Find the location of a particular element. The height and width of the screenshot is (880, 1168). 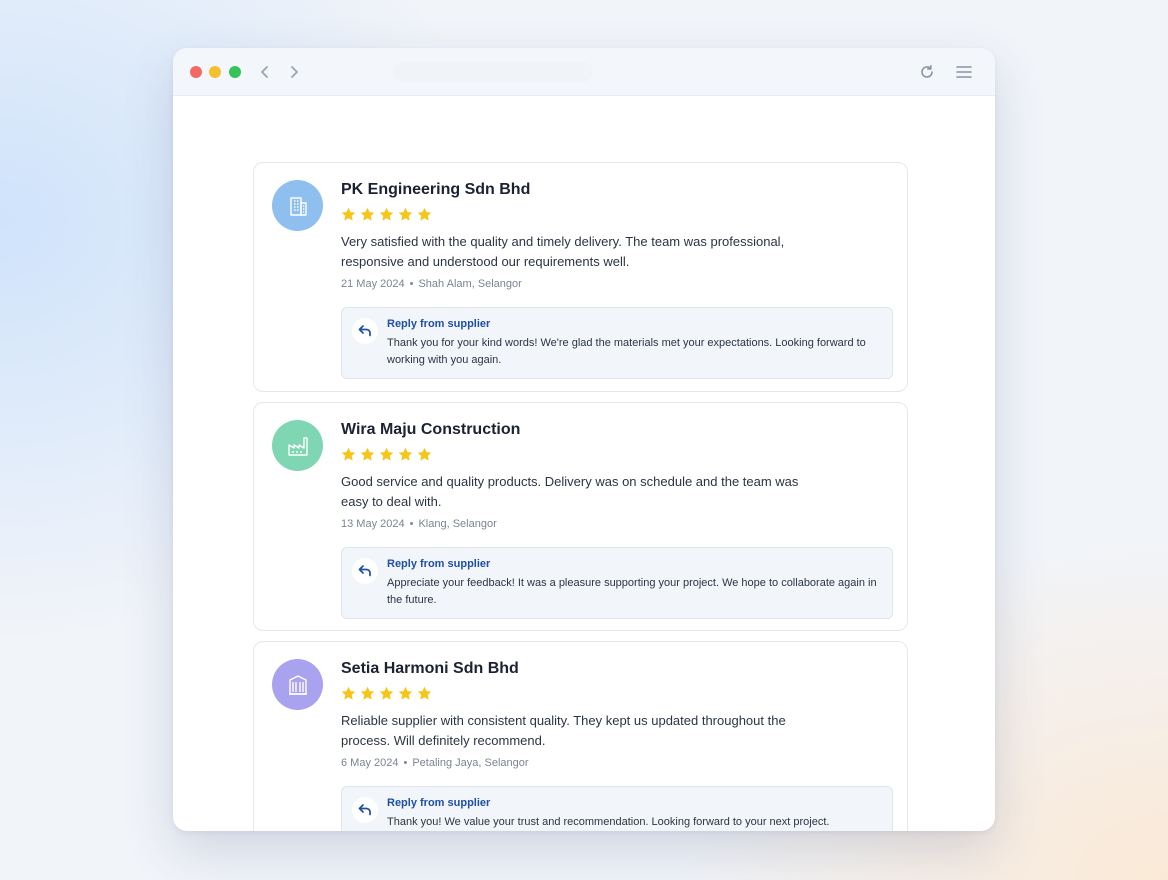

reviewer-name: PK Engineering Sdn Bhd is located at coordinates (436, 189).